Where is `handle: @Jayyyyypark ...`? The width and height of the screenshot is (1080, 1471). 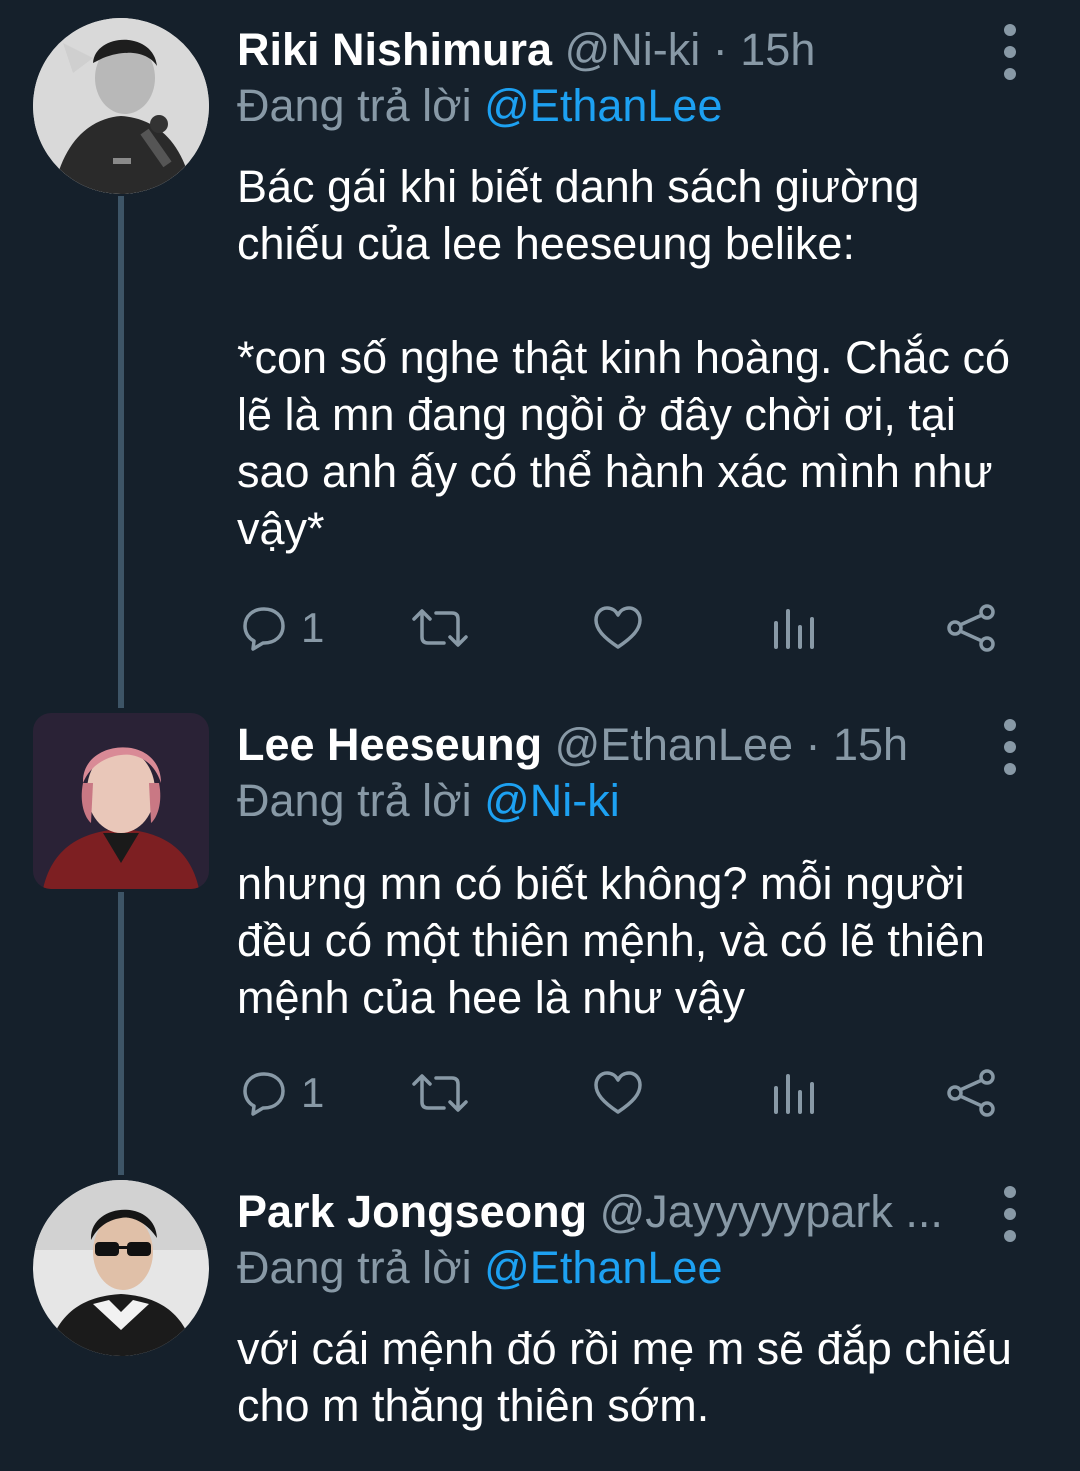 handle: @Jayyyyypark ... is located at coordinates (771, 1211).